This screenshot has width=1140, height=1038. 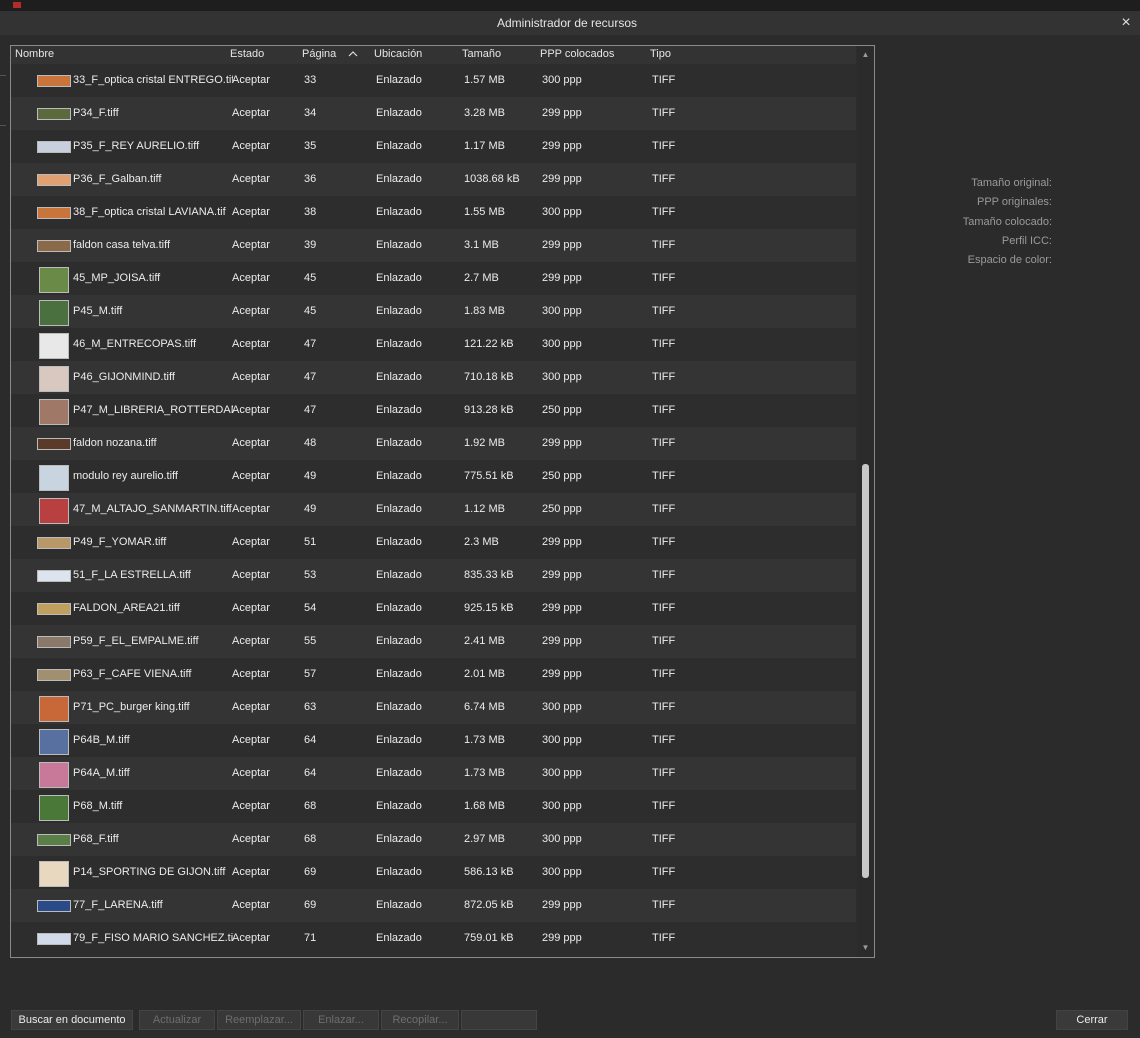 What do you see at coordinates (481, 54) in the screenshot?
I see `column-header-tamano: Tamaño` at bounding box center [481, 54].